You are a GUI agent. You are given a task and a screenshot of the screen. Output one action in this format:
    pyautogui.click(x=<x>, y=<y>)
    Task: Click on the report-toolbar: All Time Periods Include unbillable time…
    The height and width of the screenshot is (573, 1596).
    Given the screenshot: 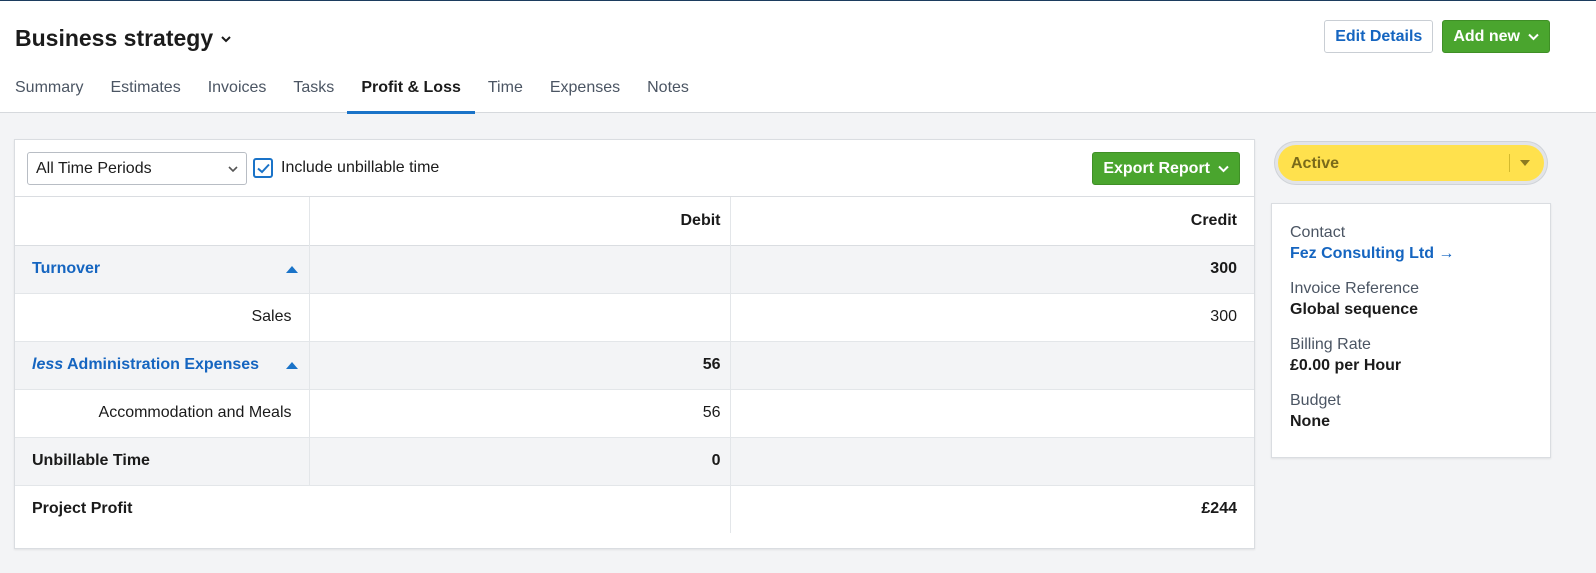 What is the action you would take?
    pyautogui.click(x=634, y=168)
    